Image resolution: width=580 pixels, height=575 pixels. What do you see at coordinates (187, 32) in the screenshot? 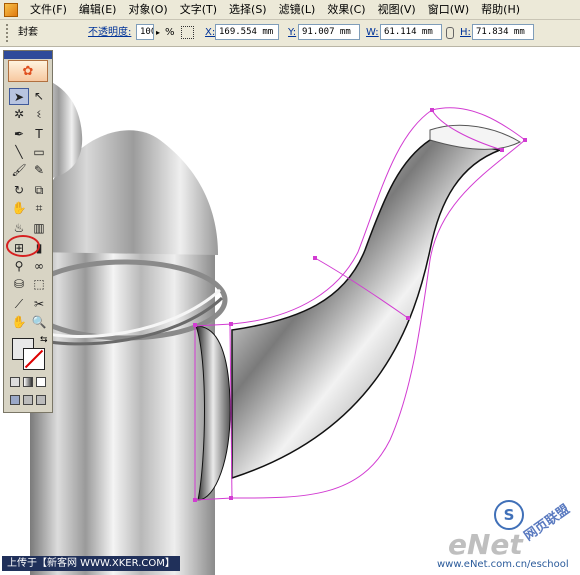
I see `reference-point-icon` at bounding box center [187, 32].